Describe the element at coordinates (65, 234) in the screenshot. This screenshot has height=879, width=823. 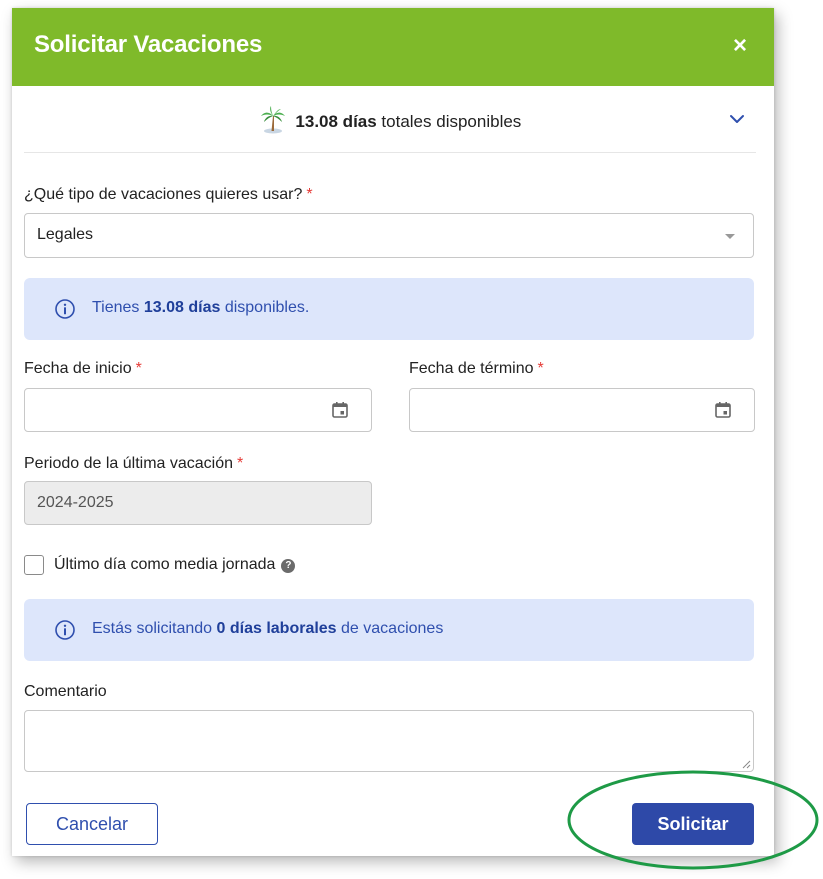
I see `vacation-type-value: Legales` at that location.